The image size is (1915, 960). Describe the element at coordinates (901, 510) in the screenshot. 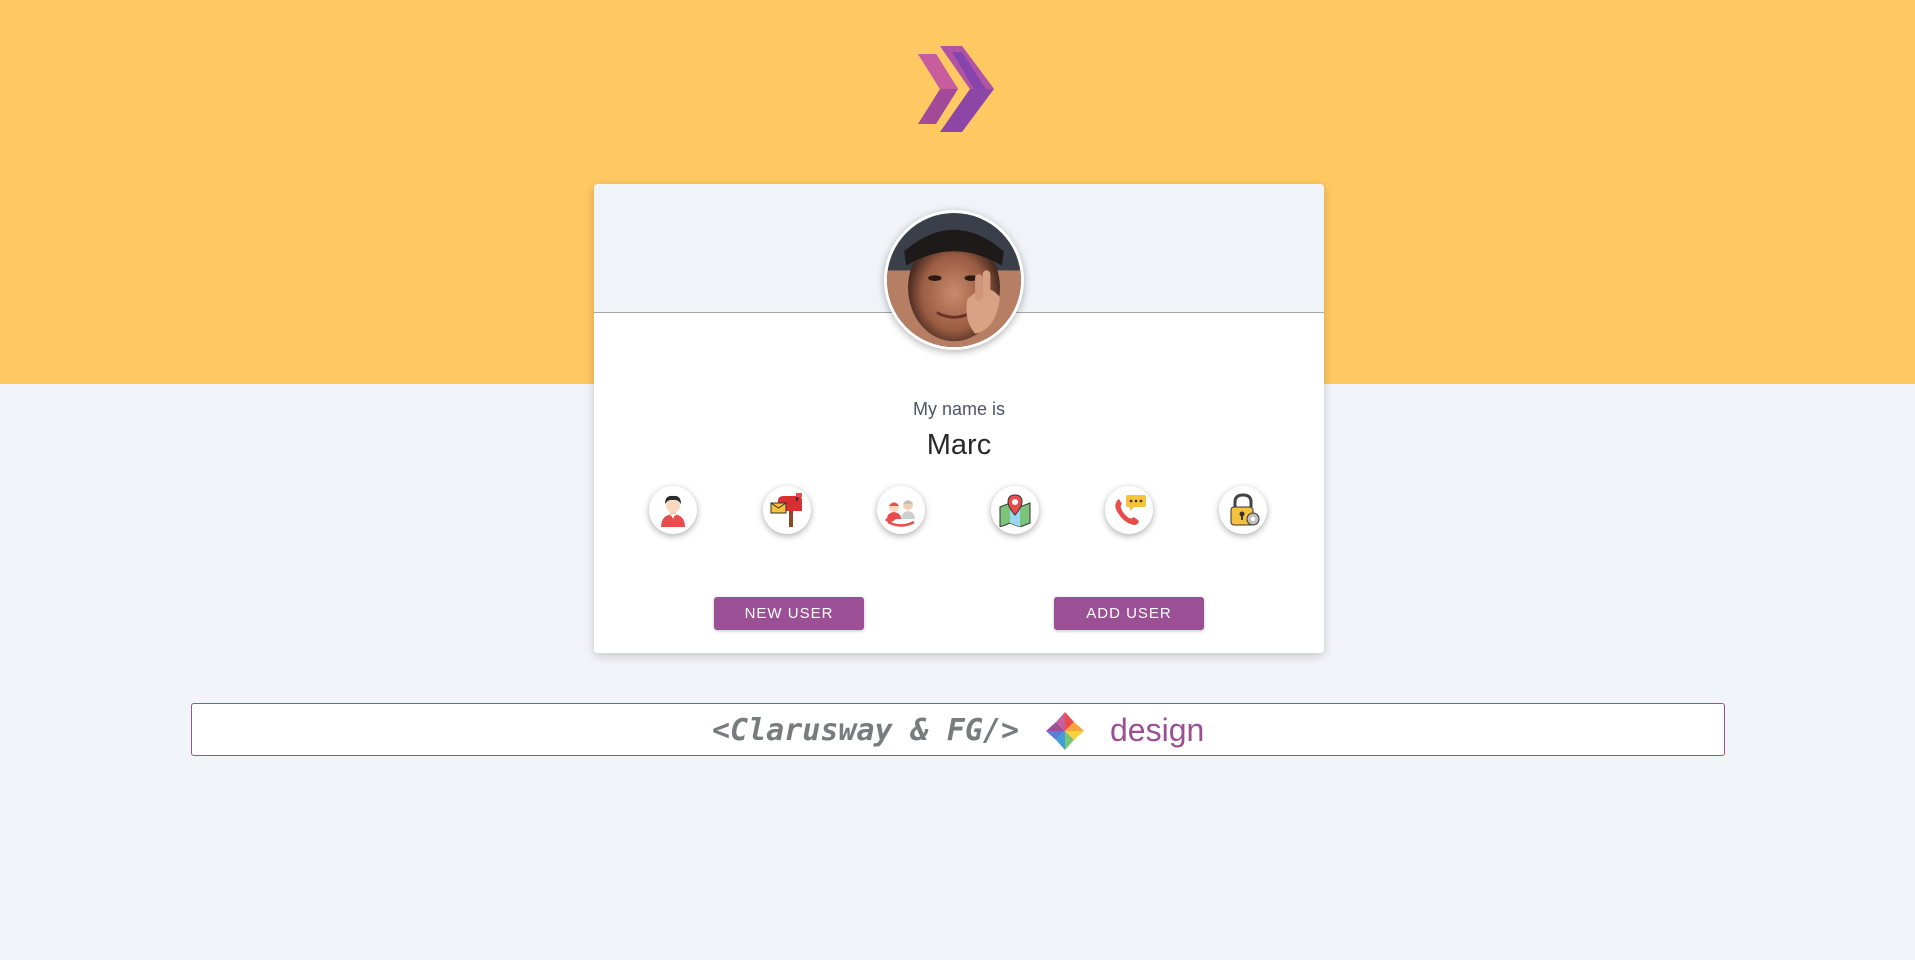

I see `age-icon` at that location.